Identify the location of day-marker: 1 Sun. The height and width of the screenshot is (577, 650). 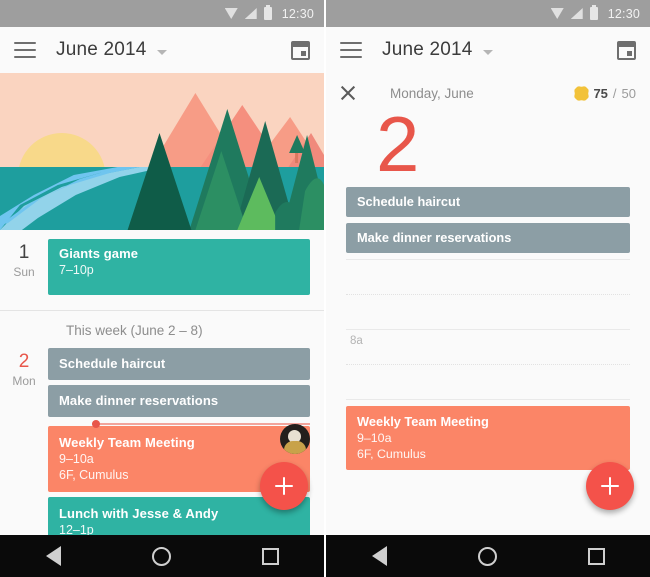
(24, 269).